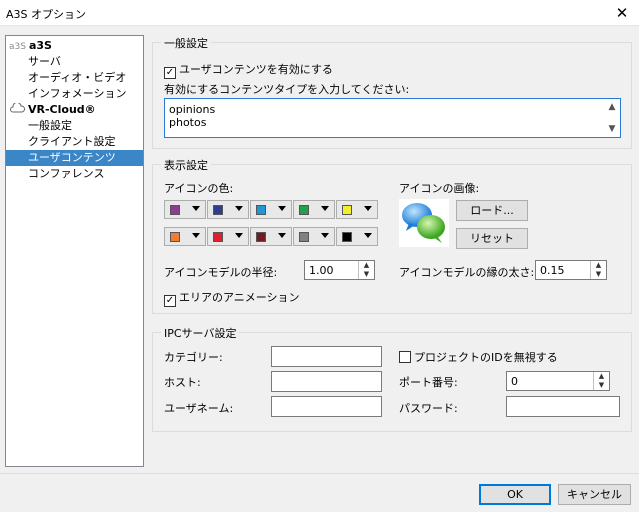 This screenshot has height=512, width=639. Describe the element at coordinates (74, 174) in the screenshot. I see `tree-item-conference: コンファレンス` at that location.